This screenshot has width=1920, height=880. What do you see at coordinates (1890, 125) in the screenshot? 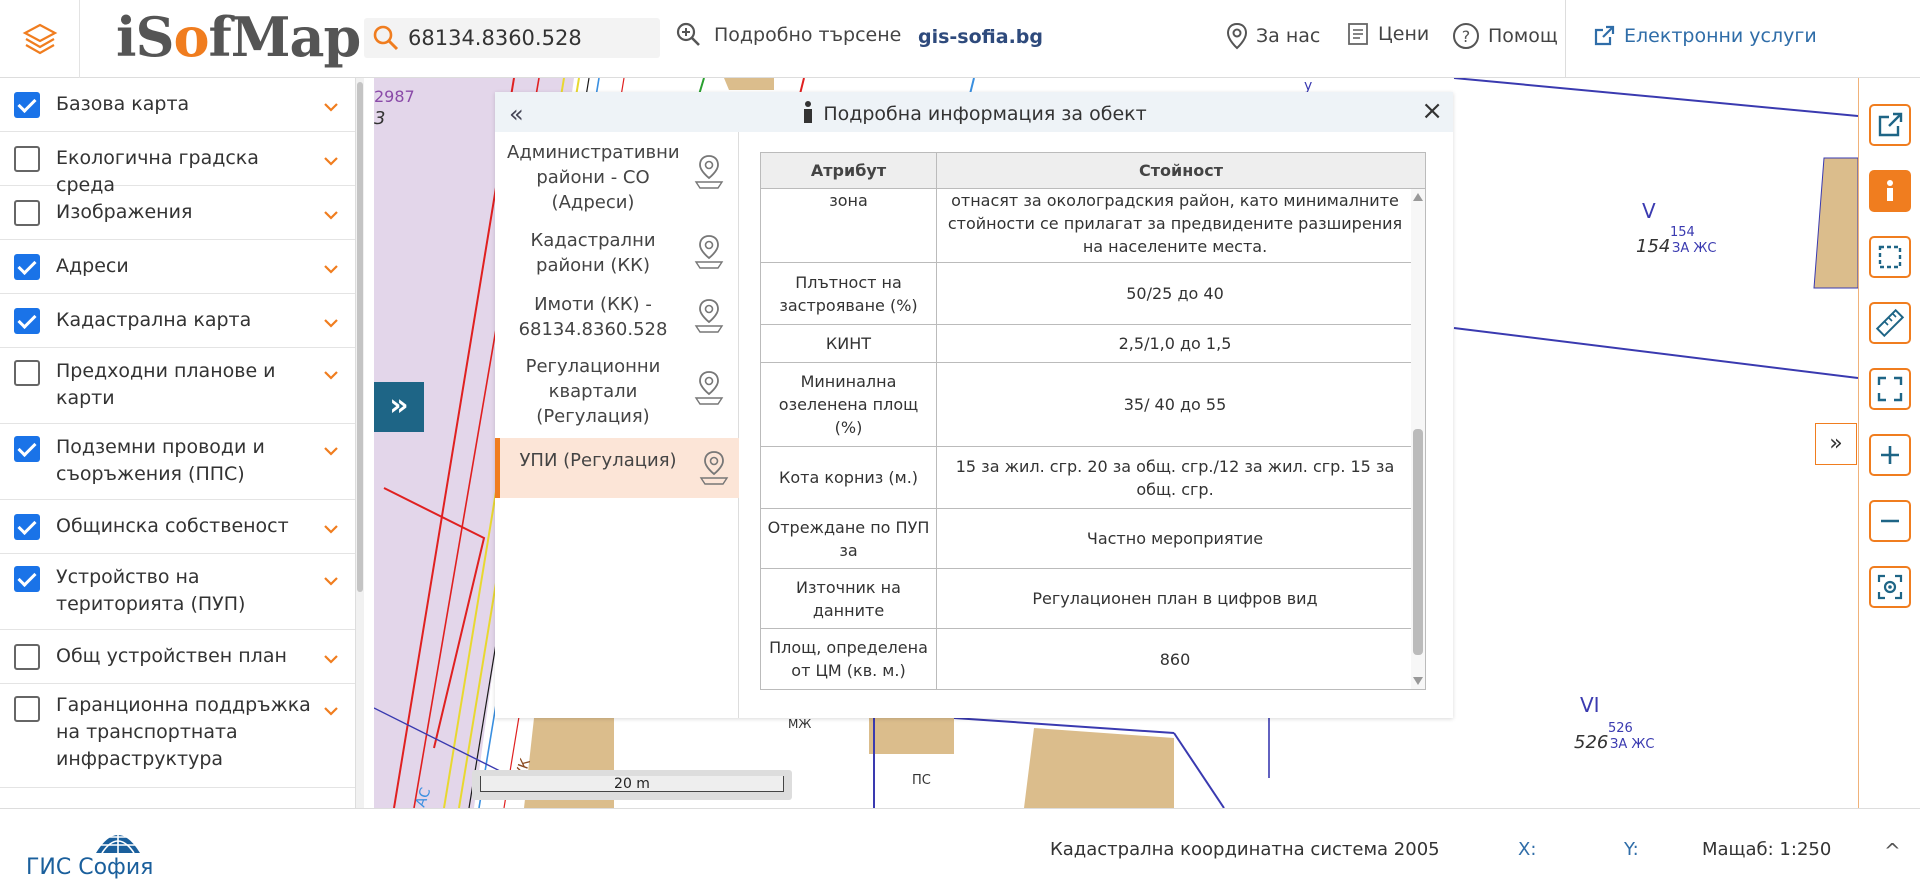
I see `share-button` at bounding box center [1890, 125].